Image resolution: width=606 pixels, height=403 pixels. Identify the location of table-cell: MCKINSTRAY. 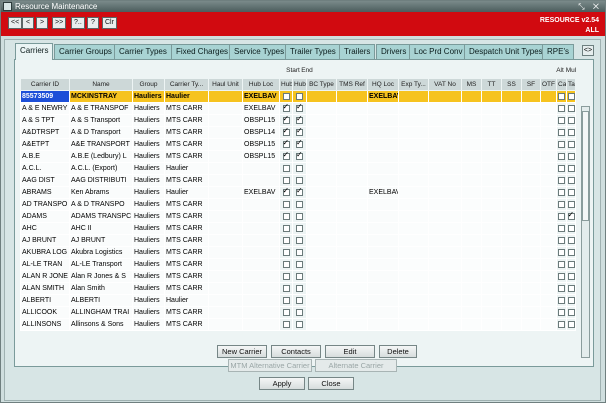
(101, 96).